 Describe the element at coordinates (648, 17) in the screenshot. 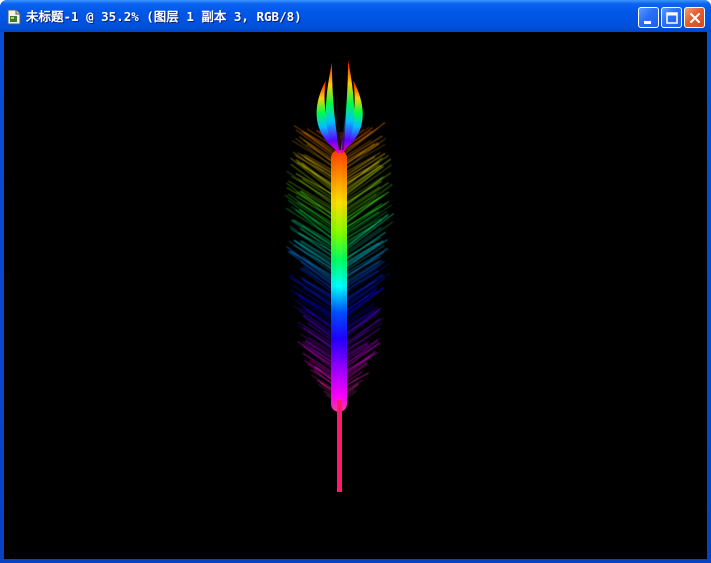

I see `minimize-button` at that location.